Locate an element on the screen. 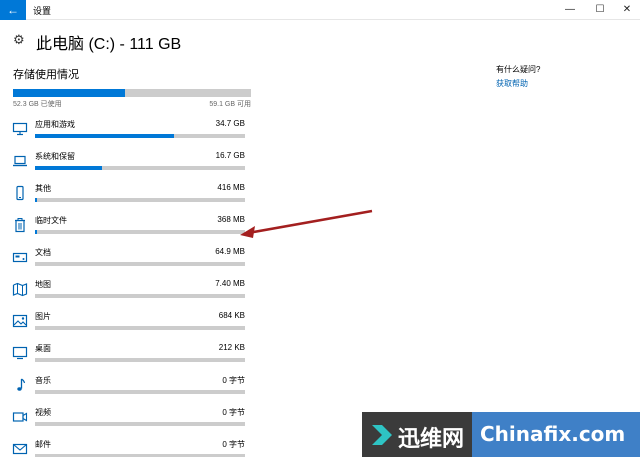 The image size is (640, 457). storage-category-row: 应用和游戏 34.7 GB is located at coordinates (130, 129).